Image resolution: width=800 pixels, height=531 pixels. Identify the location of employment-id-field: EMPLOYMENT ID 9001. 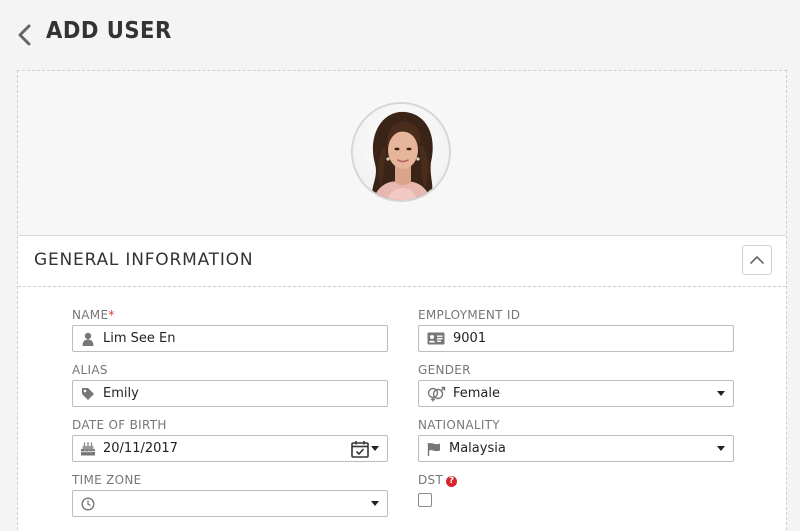
(576, 328).